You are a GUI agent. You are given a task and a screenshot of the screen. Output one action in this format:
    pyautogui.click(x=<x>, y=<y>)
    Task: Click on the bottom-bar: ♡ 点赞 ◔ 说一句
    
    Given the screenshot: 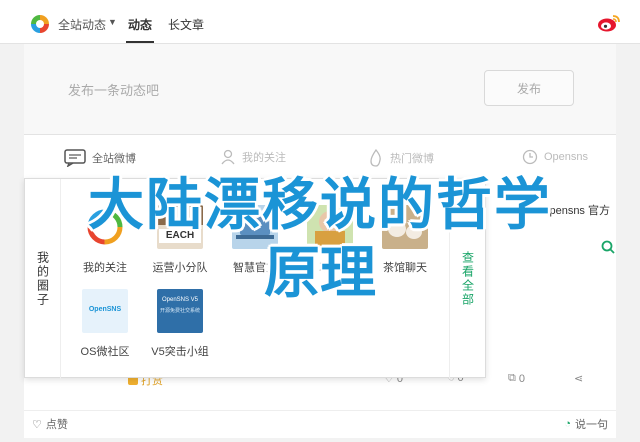 What is the action you would take?
    pyautogui.click(x=320, y=424)
    